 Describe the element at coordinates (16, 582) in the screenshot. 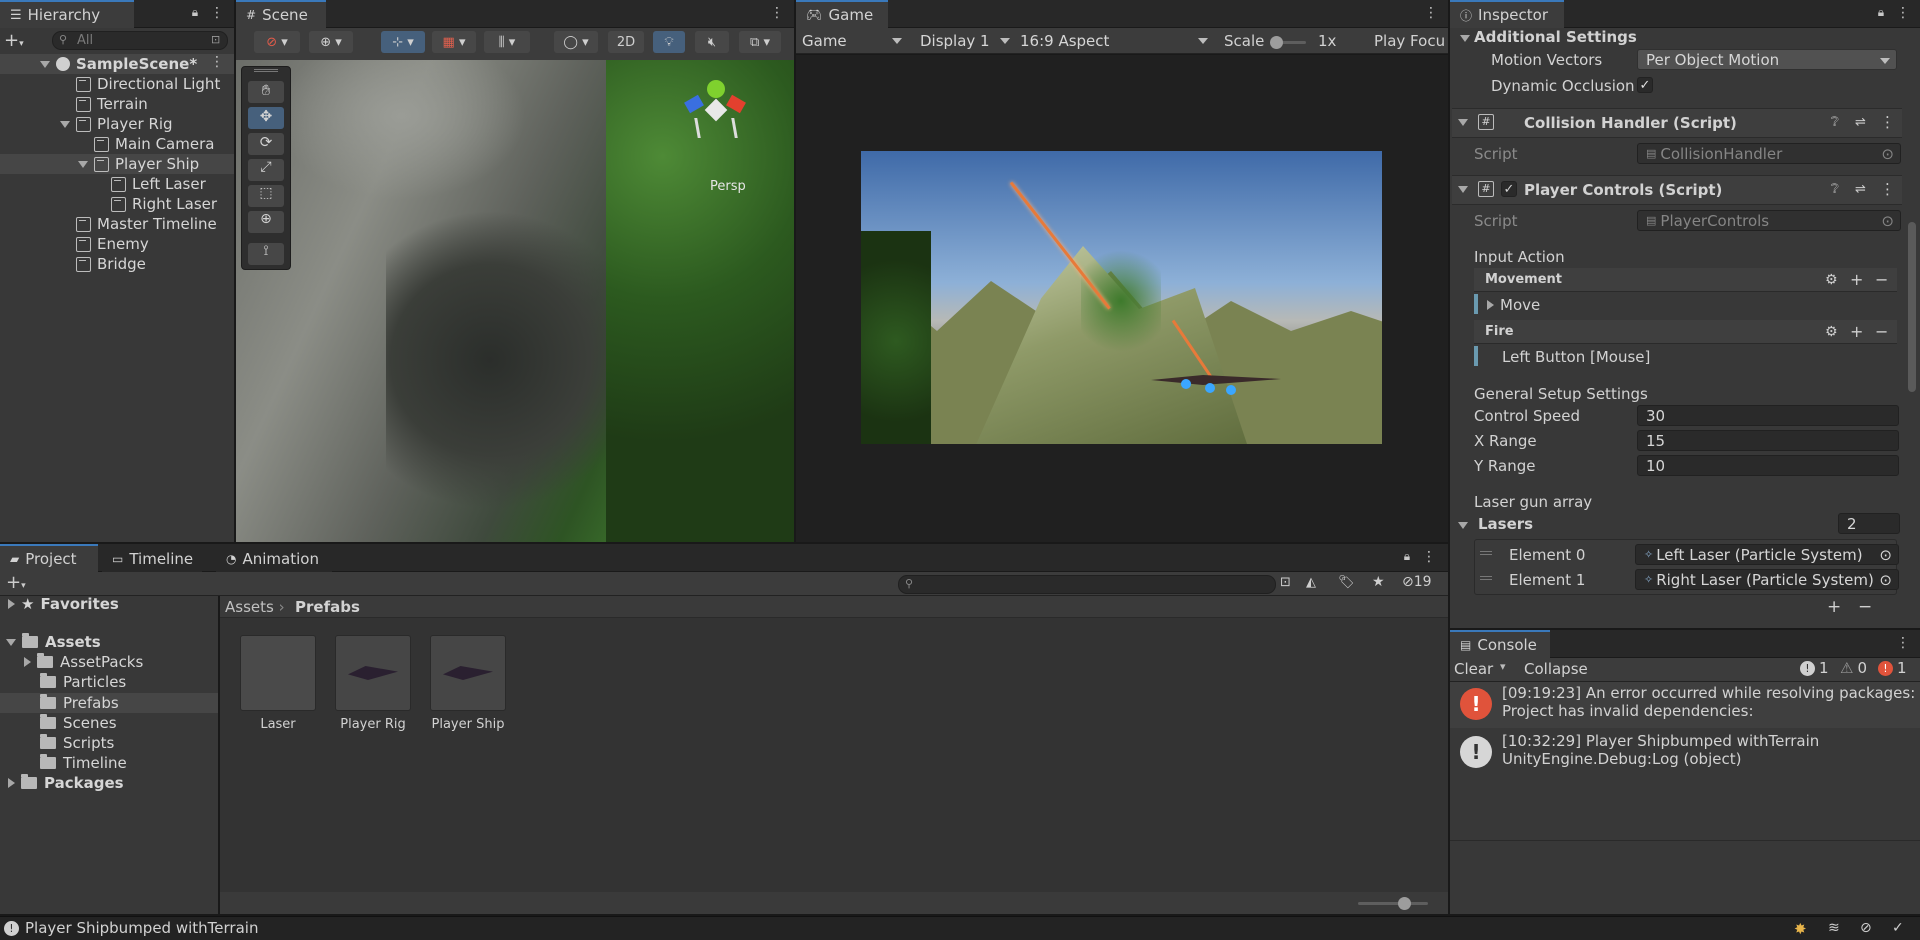

I see `create-asset-icon: +▾` at that location.